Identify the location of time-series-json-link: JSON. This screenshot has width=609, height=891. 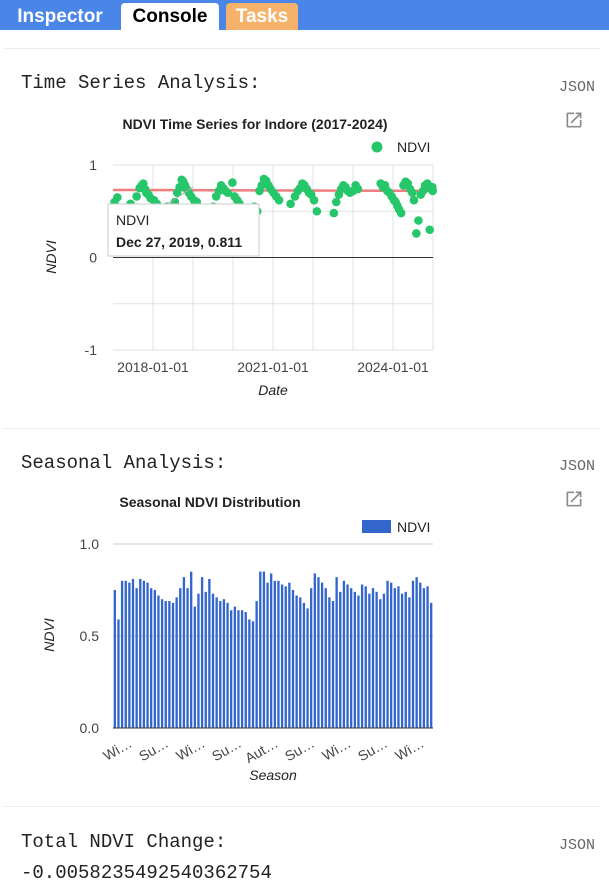
(577, 87).